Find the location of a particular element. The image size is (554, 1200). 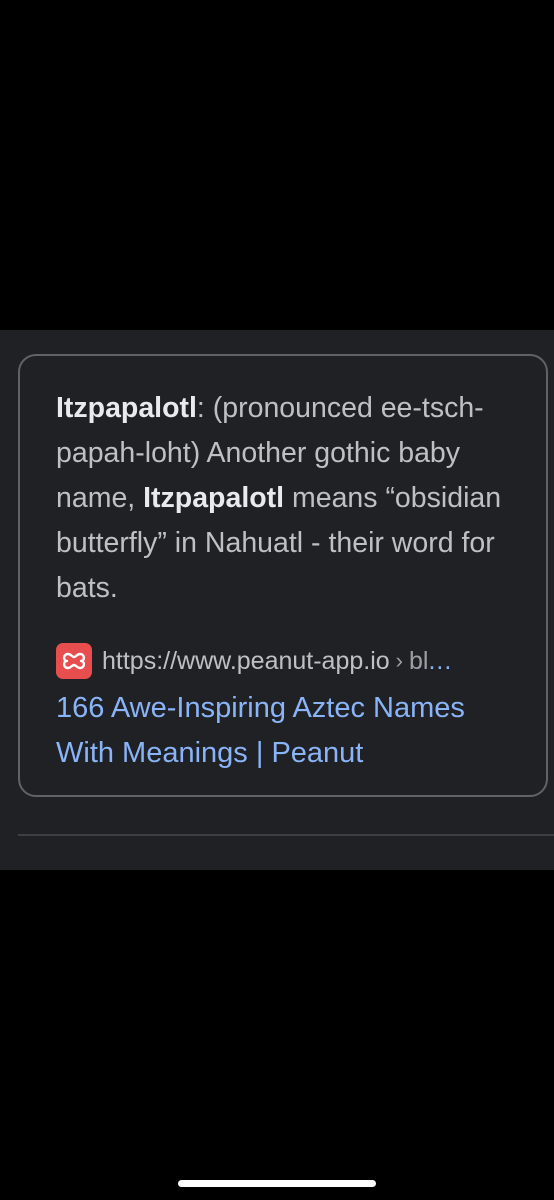

breadcrumb-path: bl is located at coordinates (419, 660).